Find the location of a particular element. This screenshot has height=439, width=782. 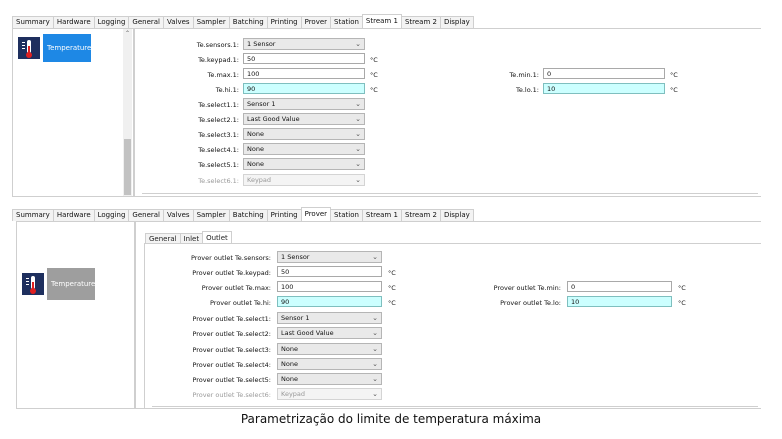

bottom-form-divider is located at coordinates (455, 406).